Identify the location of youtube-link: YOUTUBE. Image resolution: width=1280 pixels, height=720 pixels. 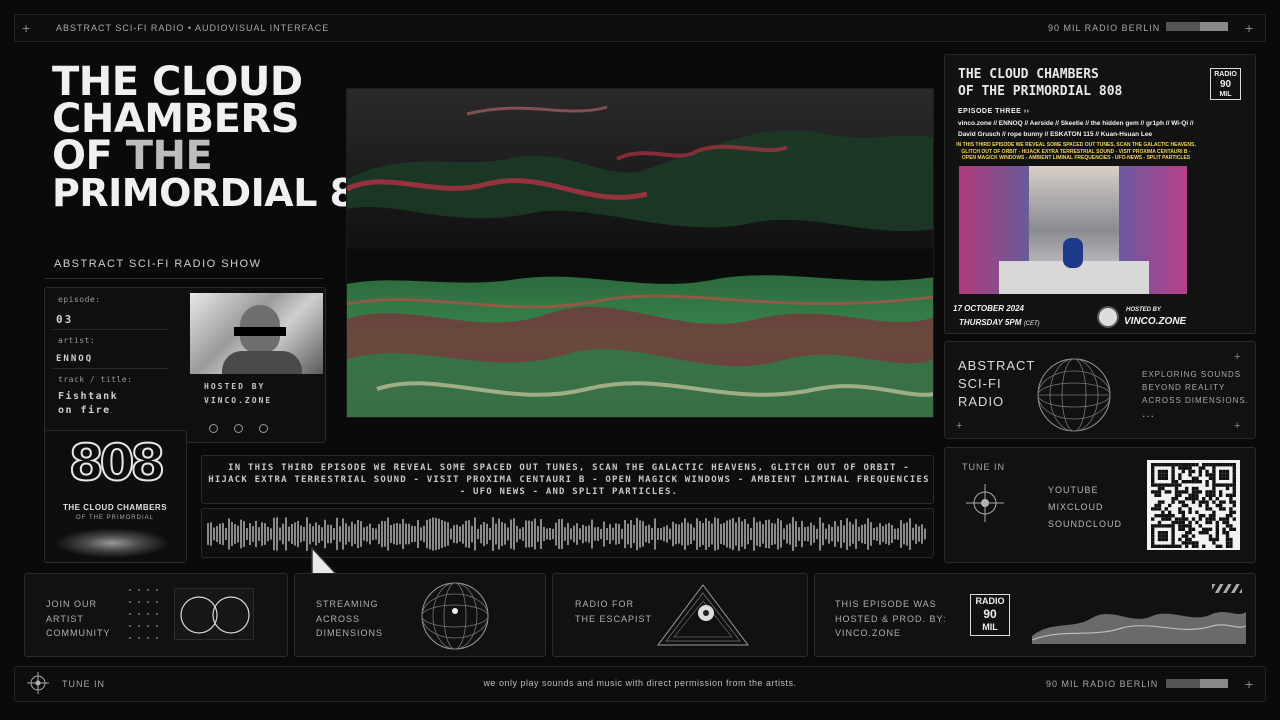
(1073, 490).